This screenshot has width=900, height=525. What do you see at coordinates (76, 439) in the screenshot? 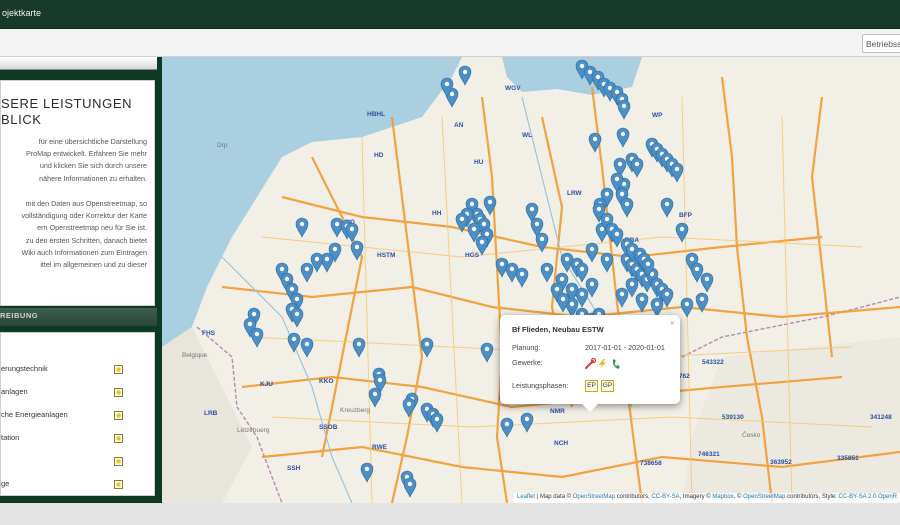
I see `category-item: tation` at bounding box center [76, 439].